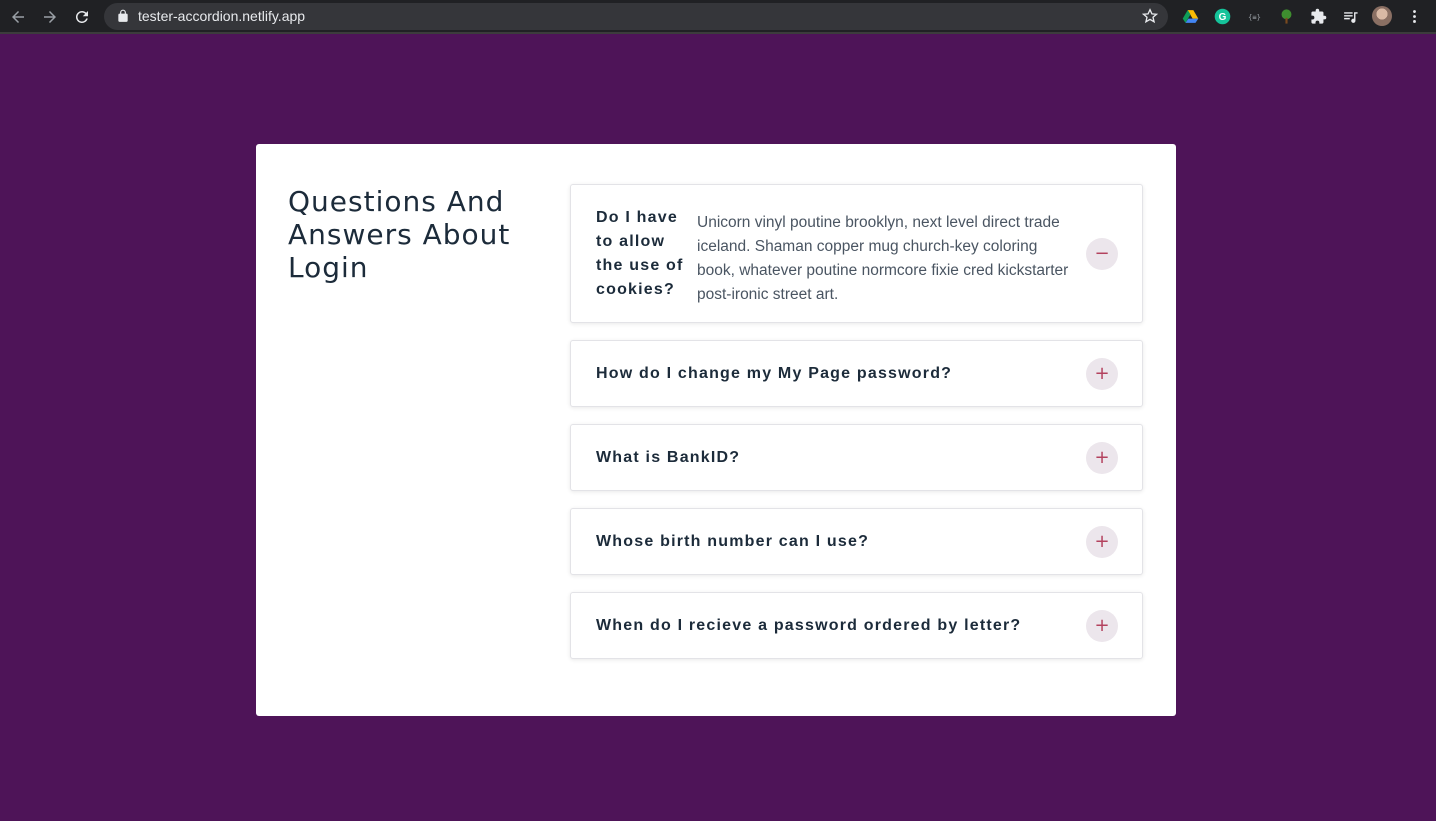  What do you see at coordinates (123, 16) in the screenshot?
I see `lock-icon` at bounding box center [123, 16].